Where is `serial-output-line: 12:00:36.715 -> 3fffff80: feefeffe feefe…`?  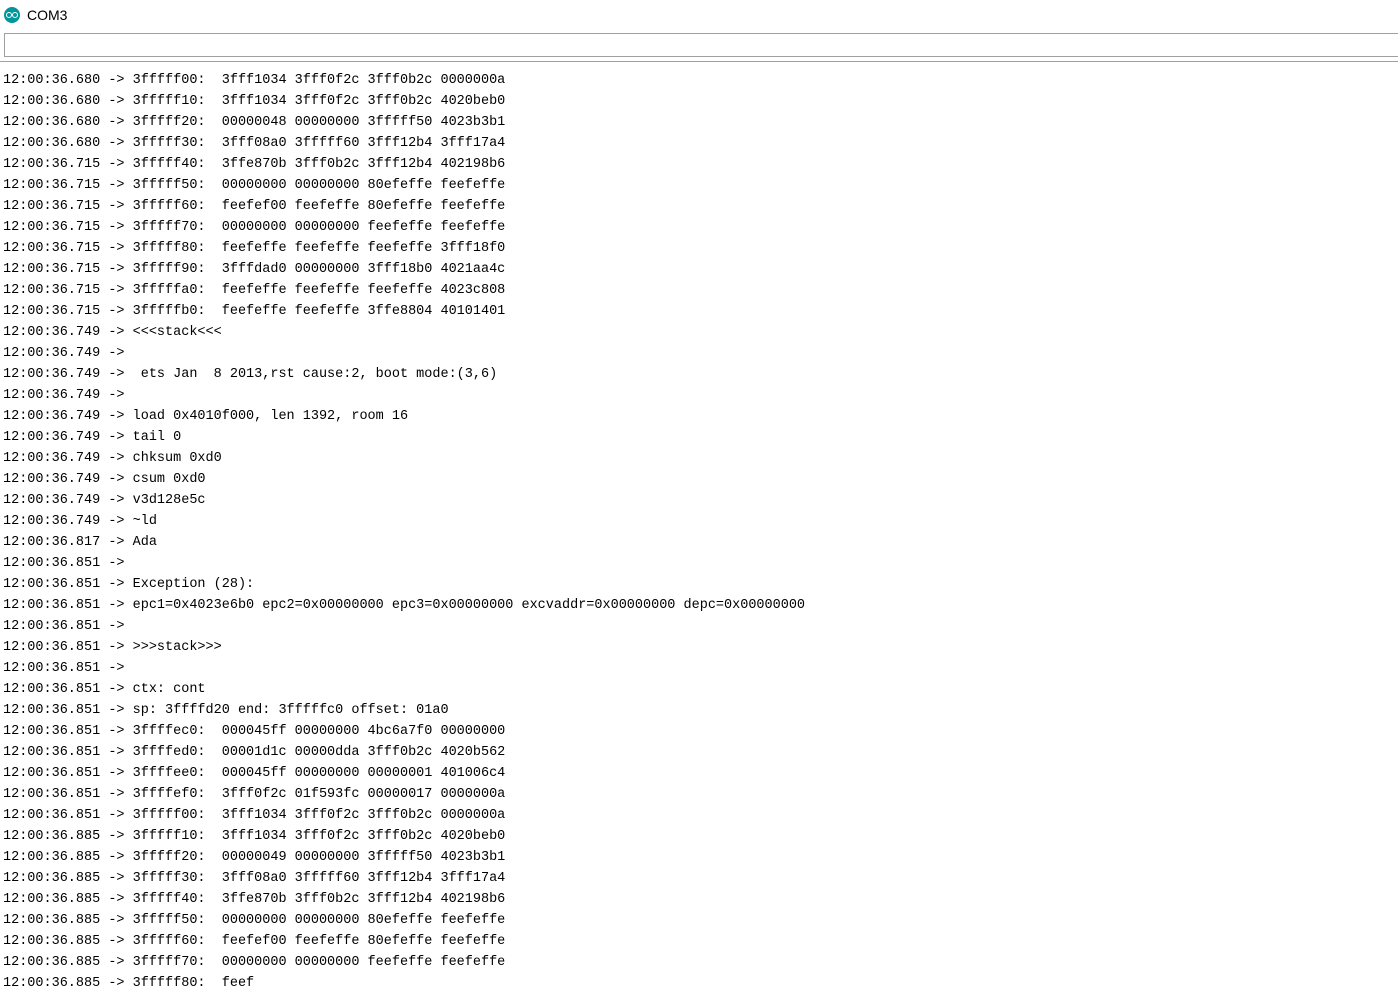 serial-output-line: 12:00:36.715 -> 3fffff80: feefeffe feefe… is located at coordinates (254, 248).